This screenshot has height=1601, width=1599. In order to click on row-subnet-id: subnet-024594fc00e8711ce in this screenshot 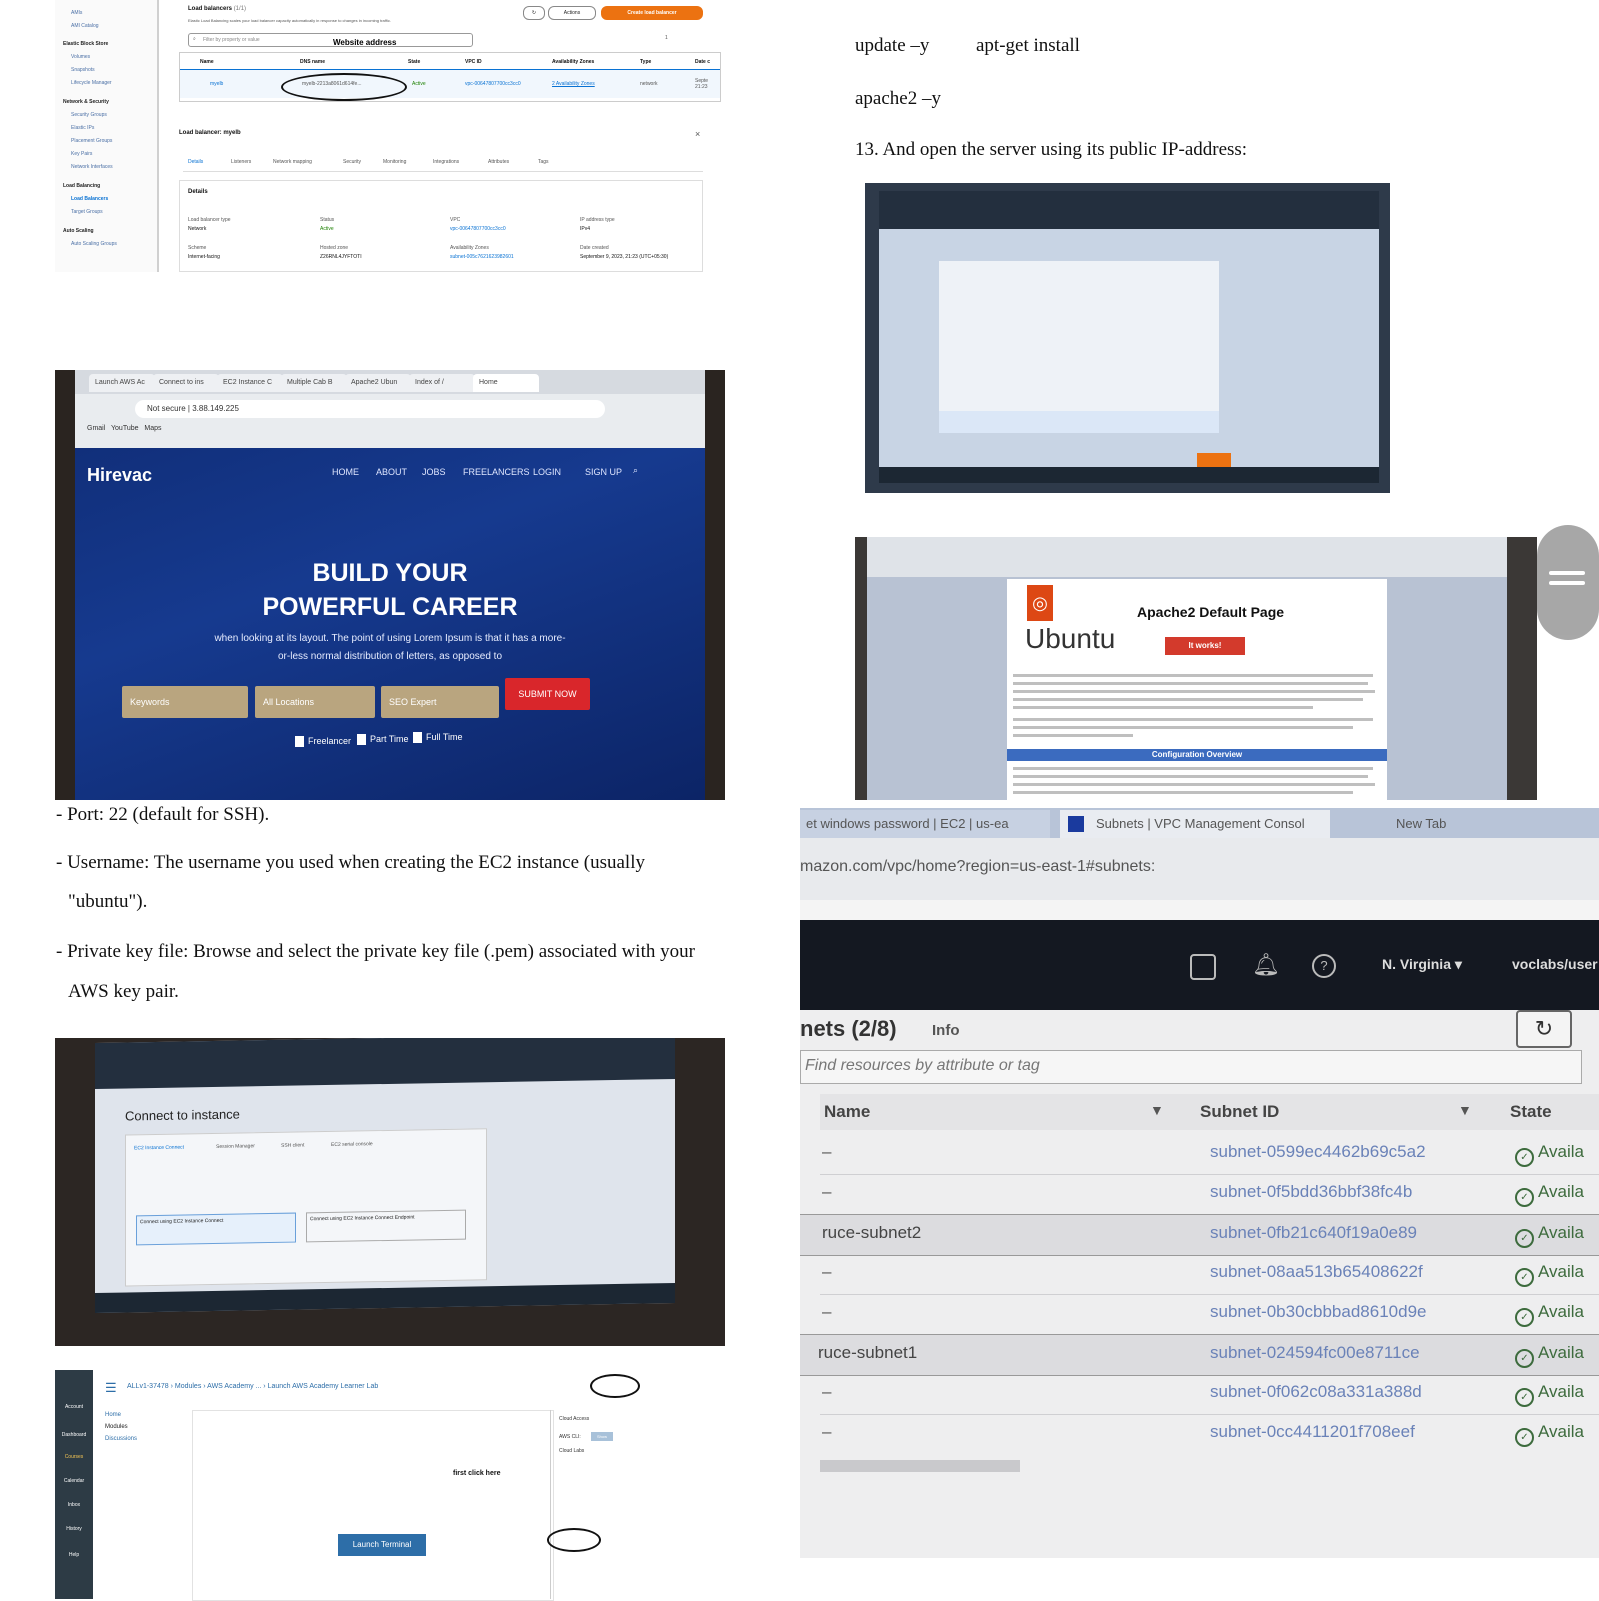, I will do `click(1315, 1353)`.